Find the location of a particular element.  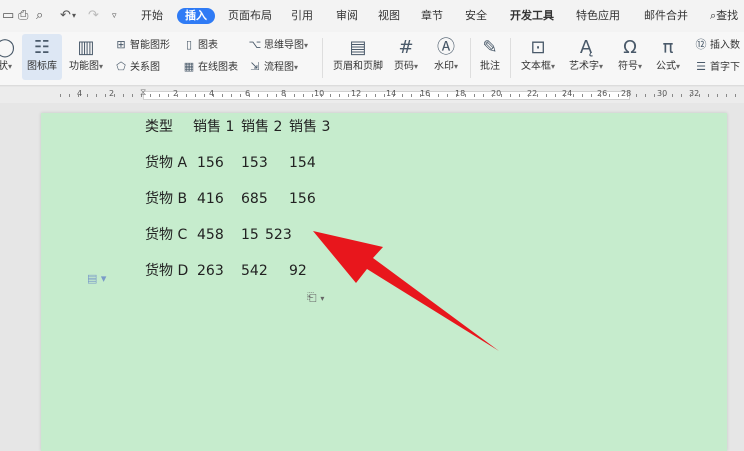

tab-references: 引用 is located at coordinates (302, 16).